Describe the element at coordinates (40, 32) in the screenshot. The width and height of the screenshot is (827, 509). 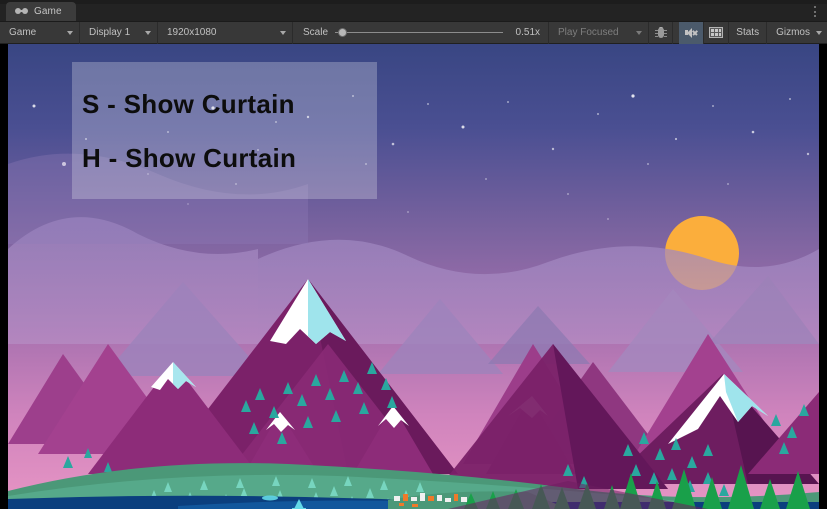
I see `game-aspect-dropdown: Game` at that location.